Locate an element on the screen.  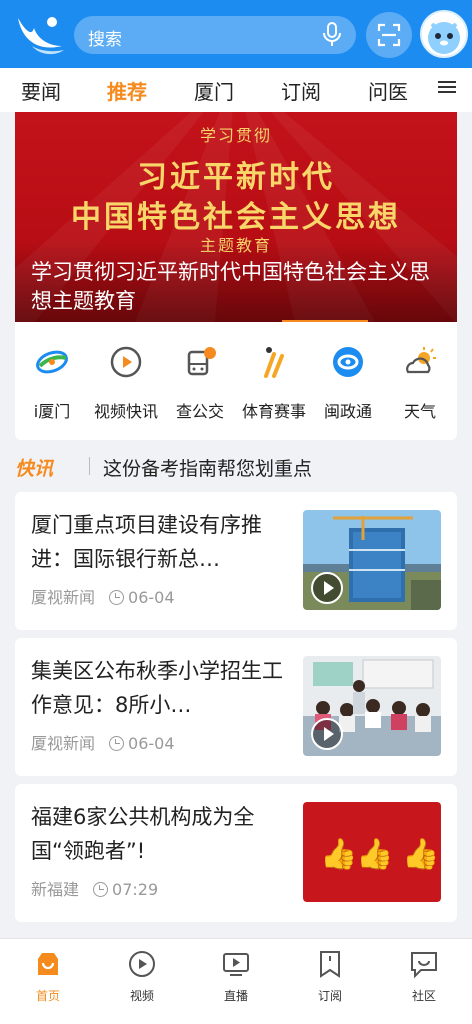
banner-heading-2: 习近平新时代 is located at coordinates (236, 177).